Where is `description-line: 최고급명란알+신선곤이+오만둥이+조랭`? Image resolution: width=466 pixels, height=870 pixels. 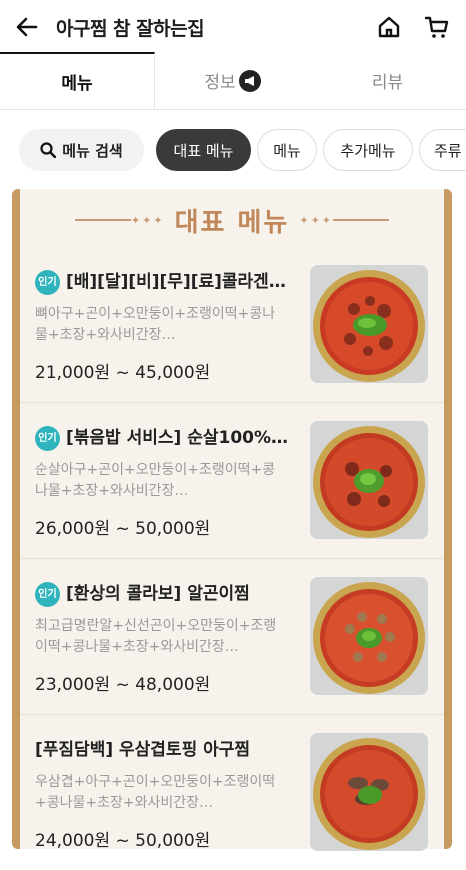 description-line: 최고급명란알+신선곤이+오만둥이+조랭 is located at coordinates (156, 626).